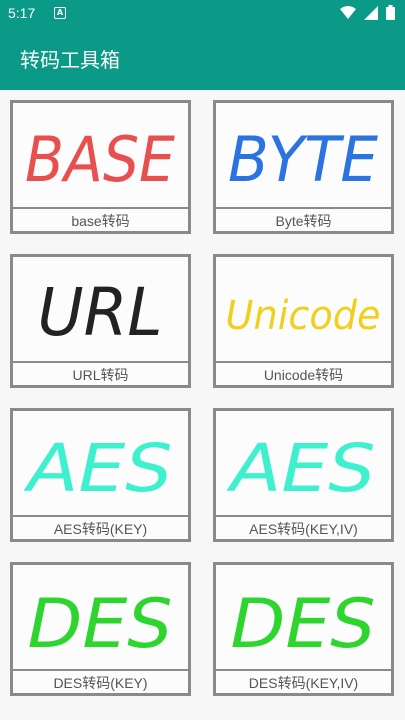  Describe the element at coordinates (100, 375) in the screenshot. I see `card-label: URL转码` at that location.